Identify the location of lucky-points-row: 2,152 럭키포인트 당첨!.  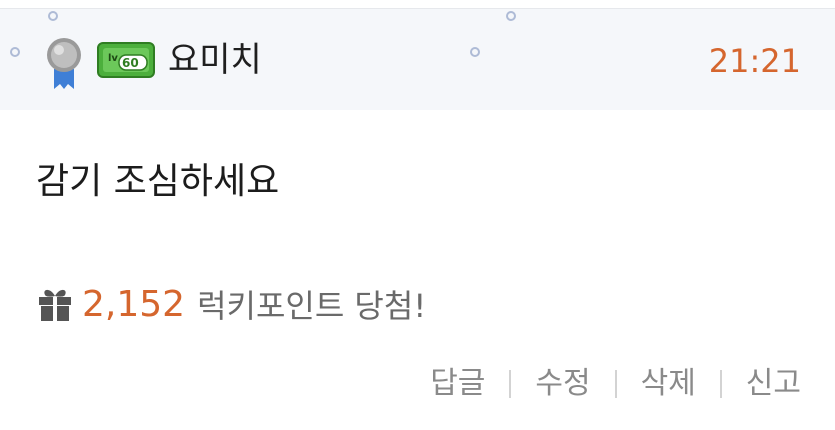
(231, 304).